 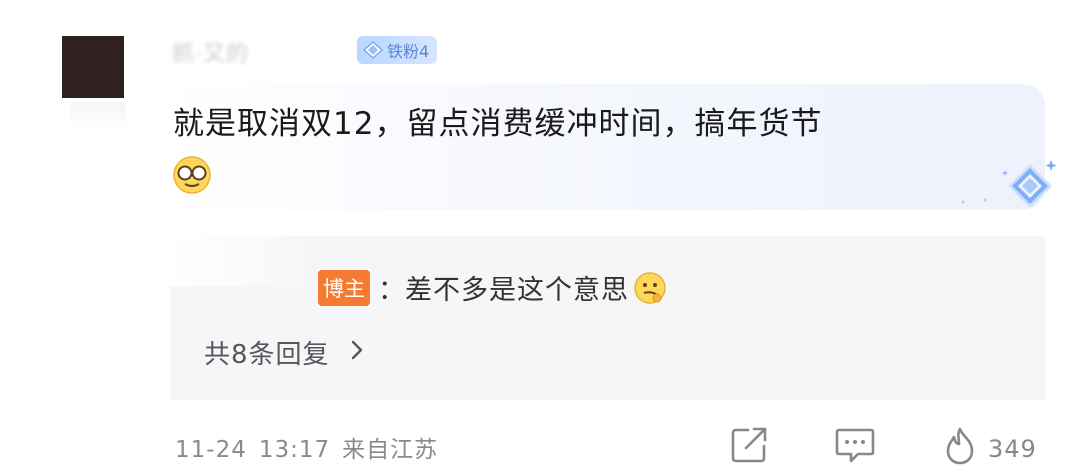 What do you see at coordinates (390, 450) in the screenshot?
I see `comment-location: 来自江苏` at bounding box center [390, 450].